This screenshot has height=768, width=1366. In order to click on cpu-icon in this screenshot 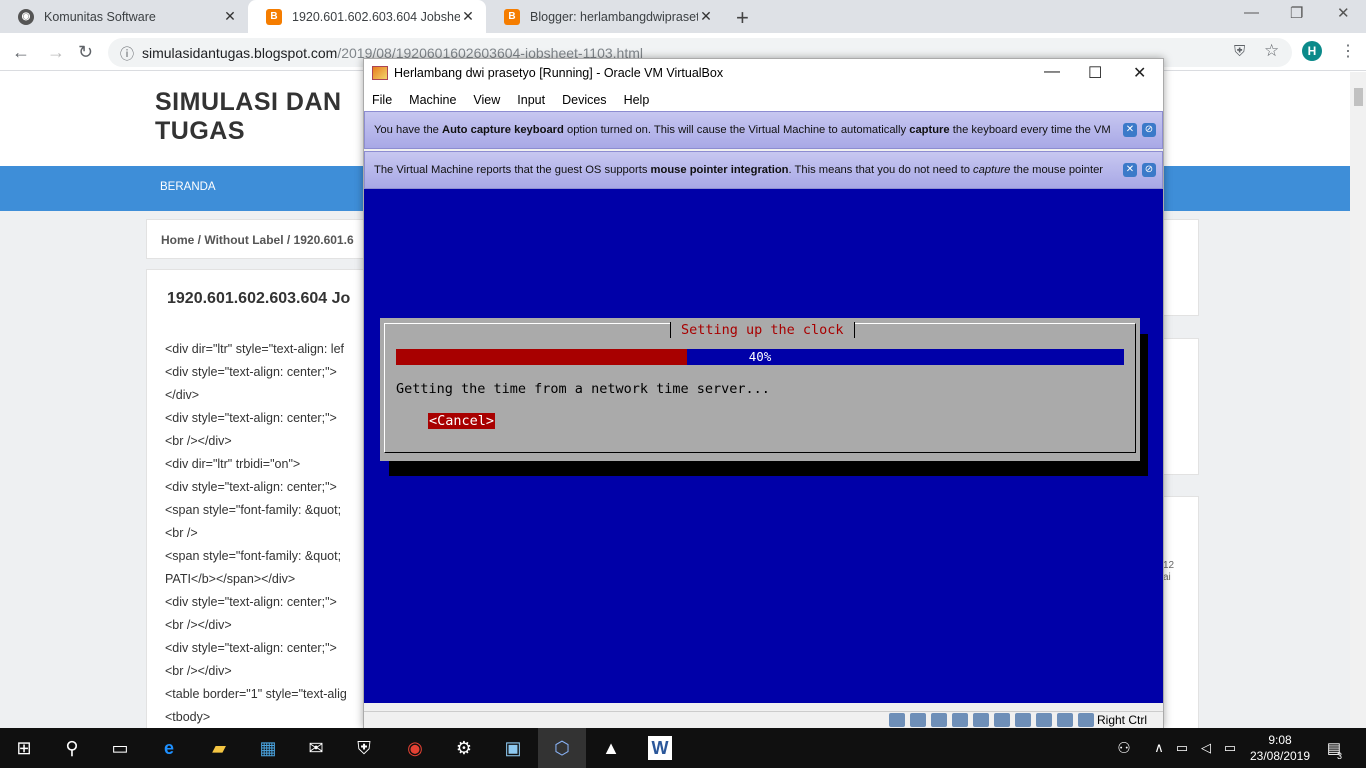, I will do `click(1065, 720)`.